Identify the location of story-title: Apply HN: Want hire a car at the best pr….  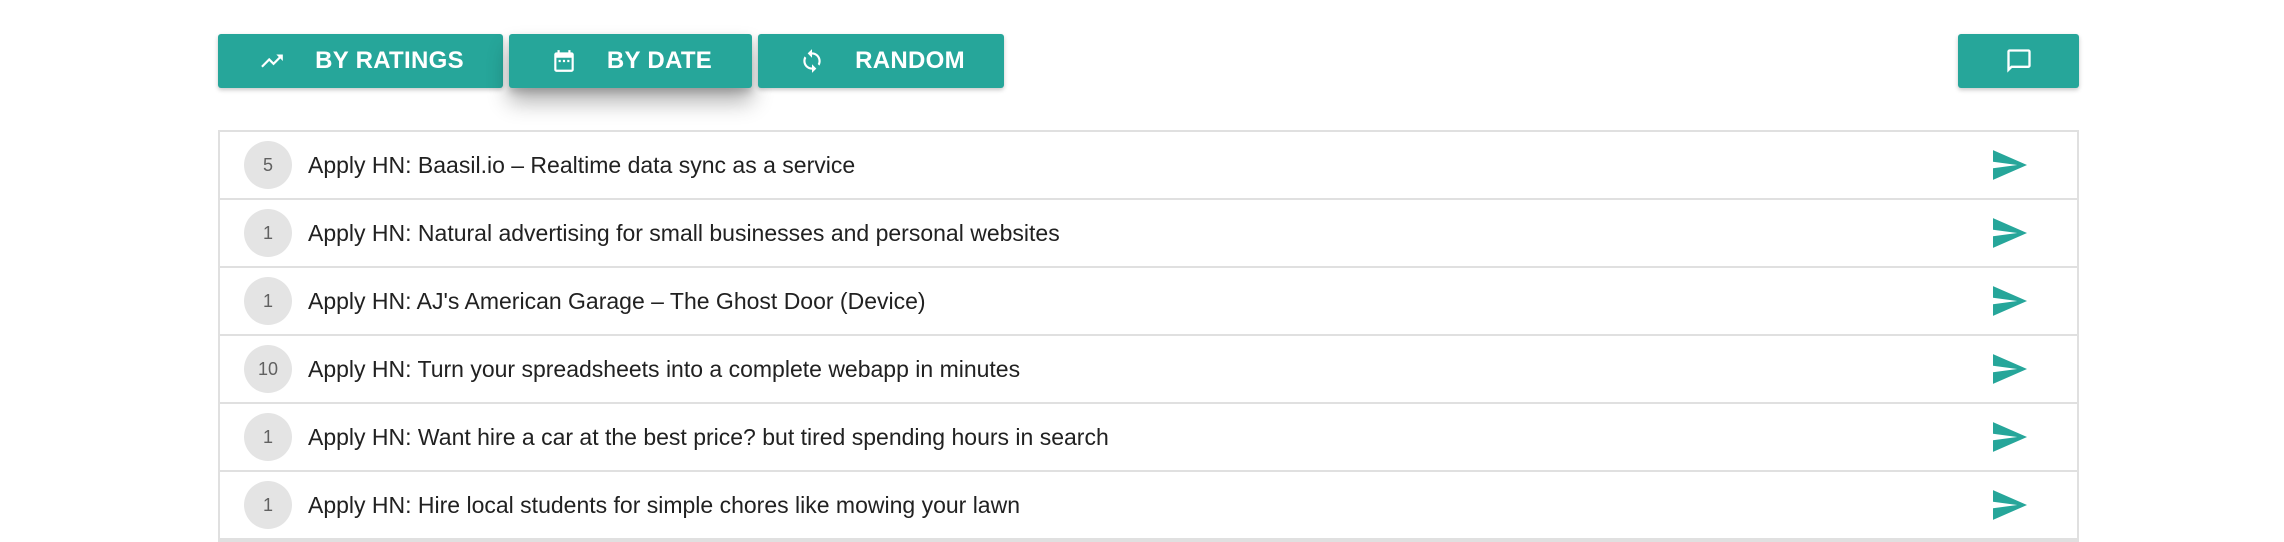
(708, 437).